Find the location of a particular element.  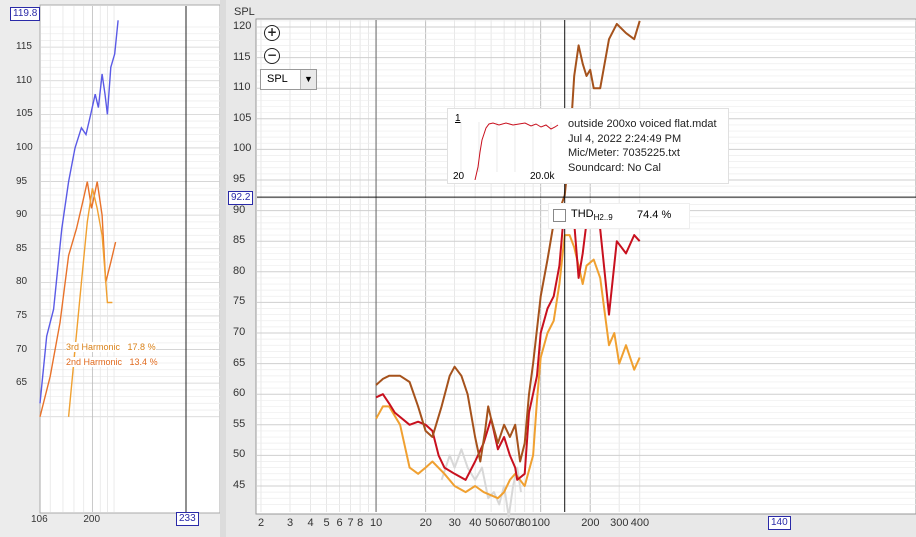

chevron-down-icon: ▼ is located at coordinates (308, 79).